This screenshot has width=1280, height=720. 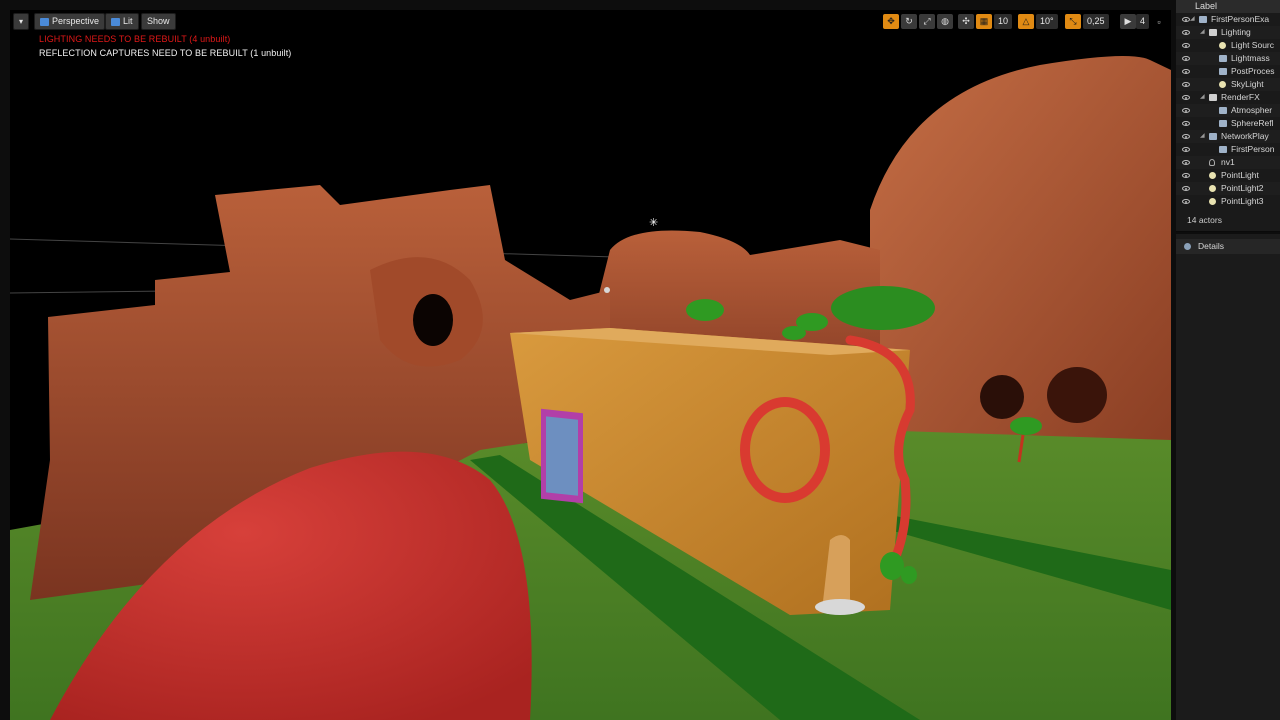 I want to click on outliner-row: ◢ RenderFX, so click(x=1228, y=97).